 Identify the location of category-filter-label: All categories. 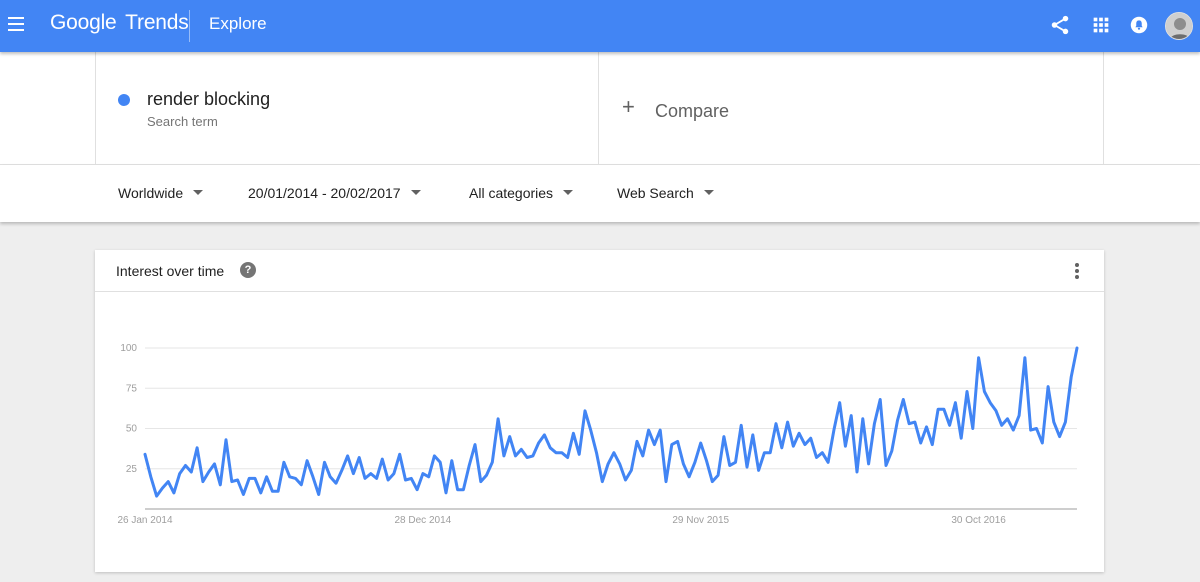
(511, 193).